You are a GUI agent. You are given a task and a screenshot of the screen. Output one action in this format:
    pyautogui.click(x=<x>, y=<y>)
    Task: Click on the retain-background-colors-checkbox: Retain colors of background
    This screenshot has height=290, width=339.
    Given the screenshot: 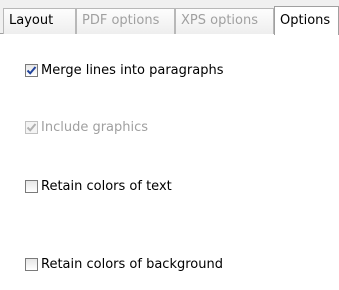 What is the action you would take?
    pyautogui.click(x=124, y=264)
    